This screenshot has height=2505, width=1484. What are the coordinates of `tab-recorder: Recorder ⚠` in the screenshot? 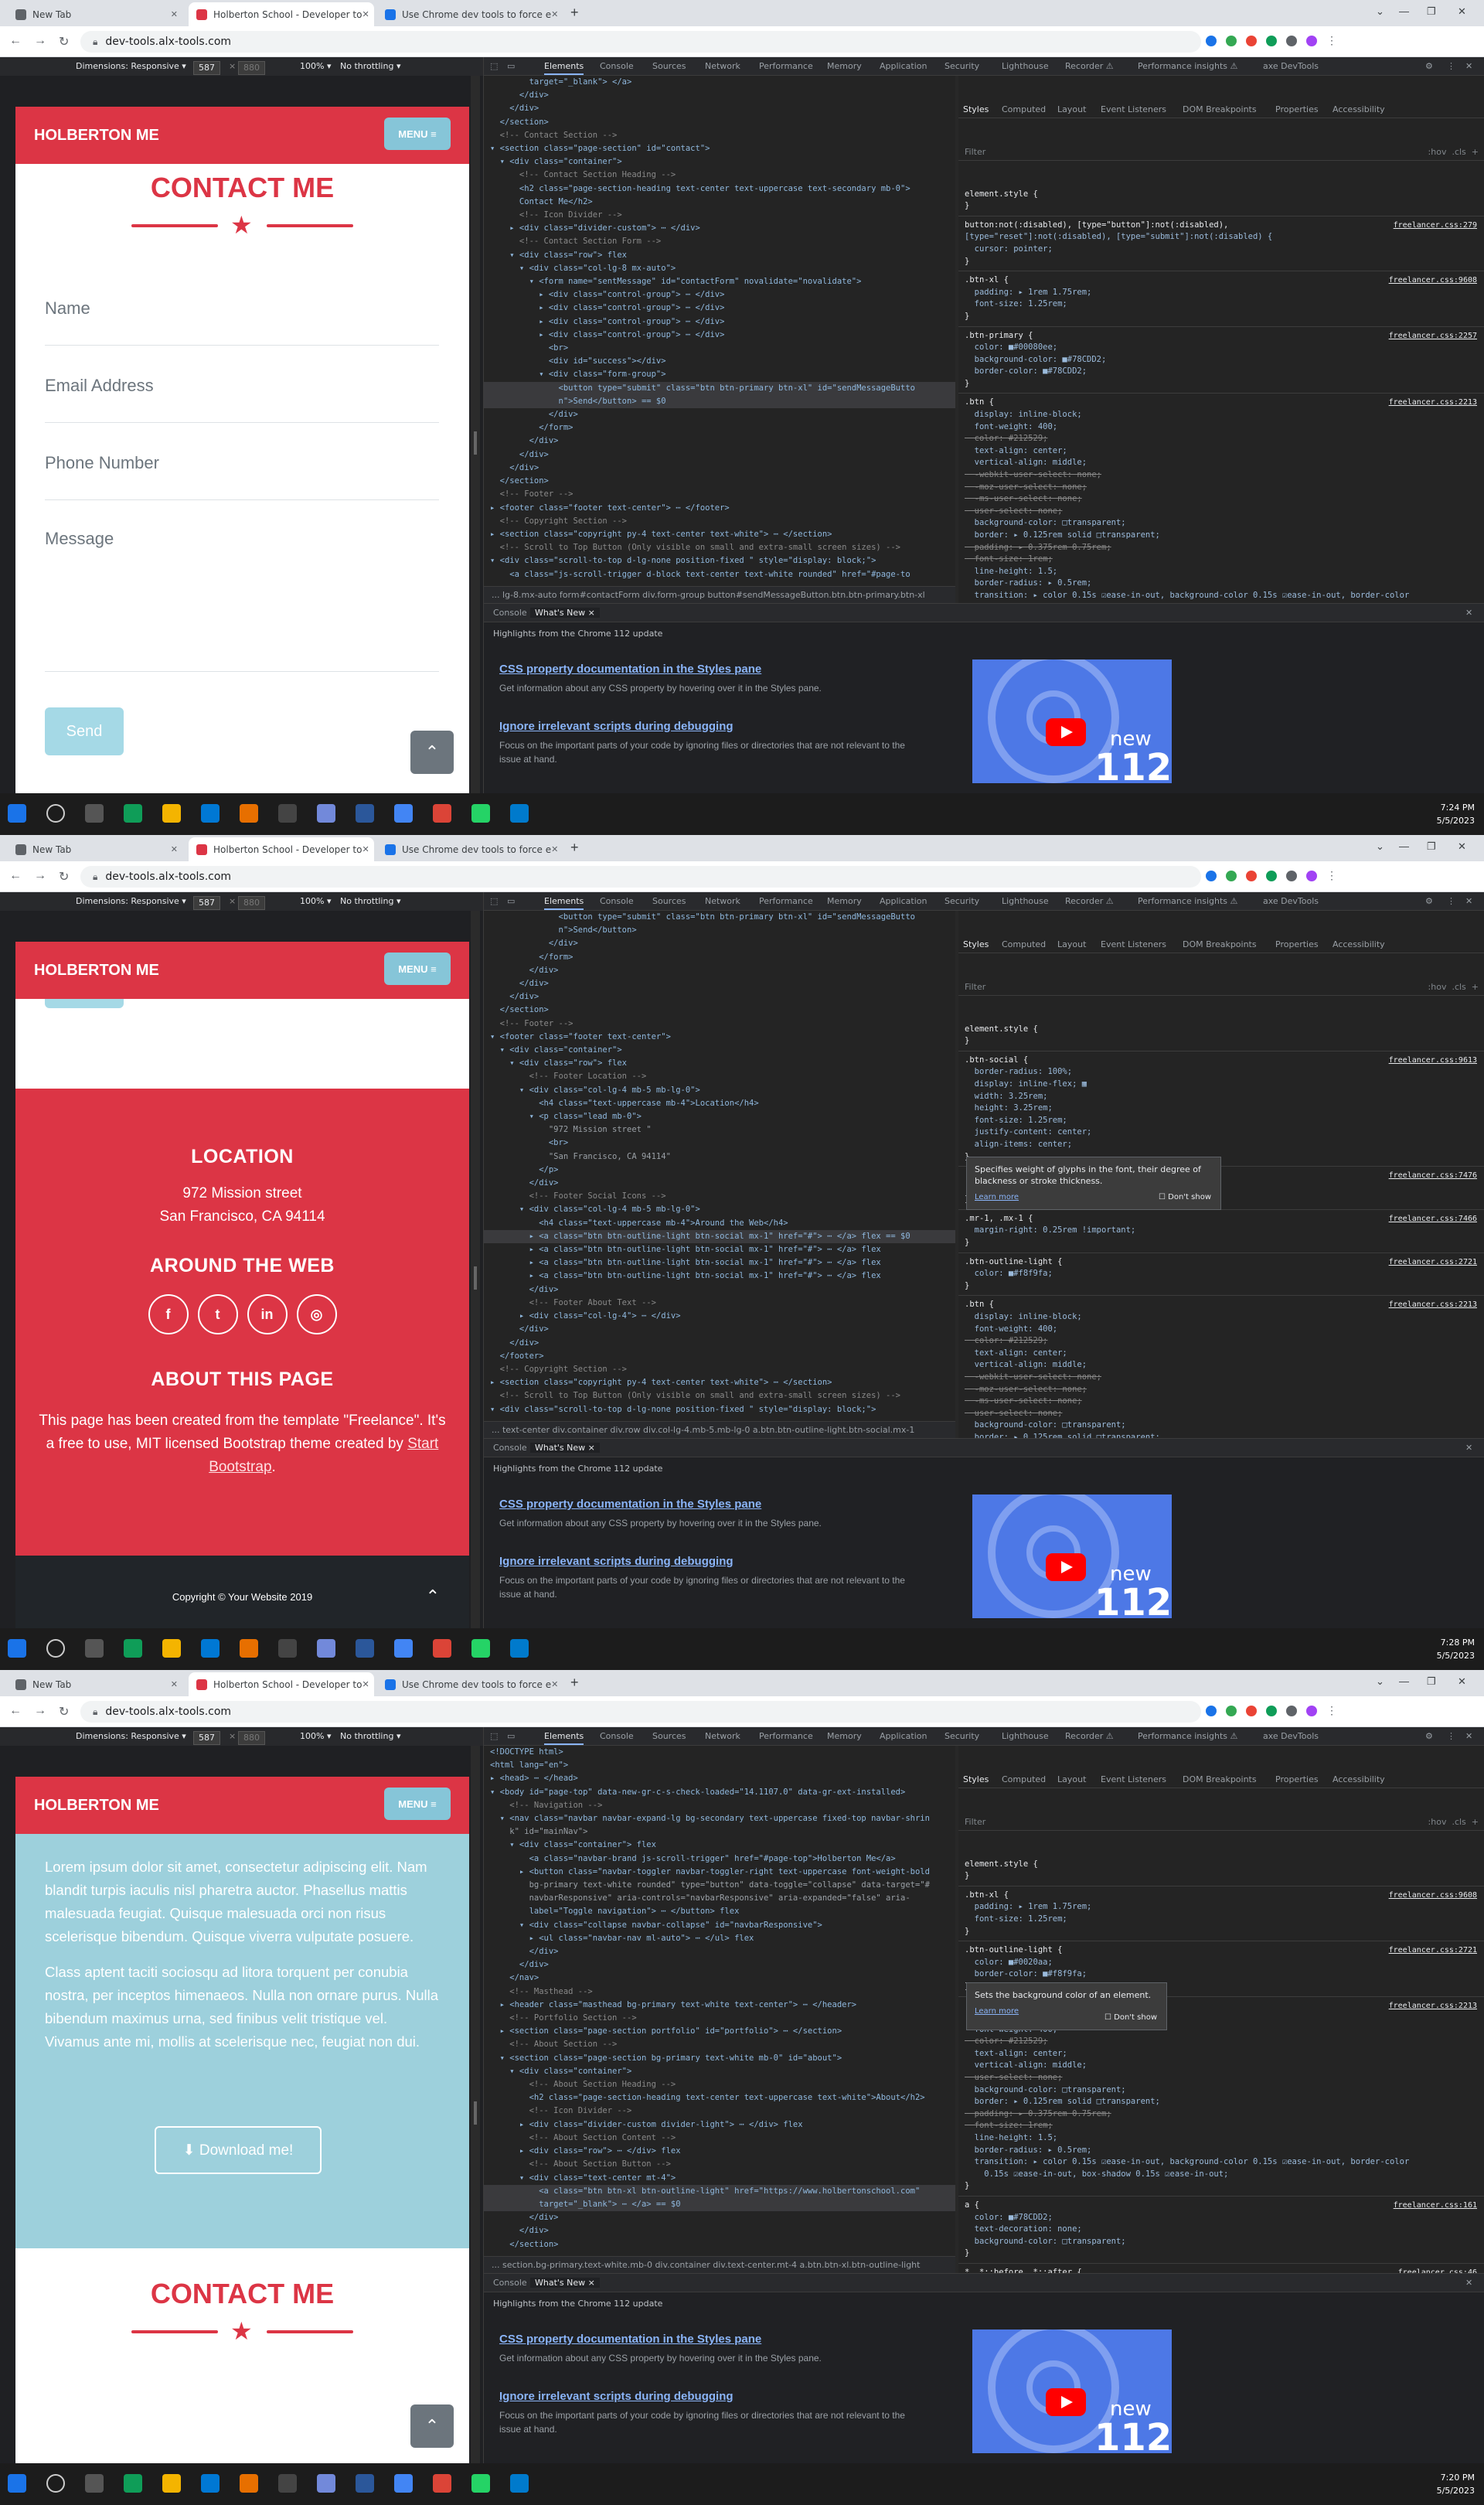 It's located at (1089, 1736).